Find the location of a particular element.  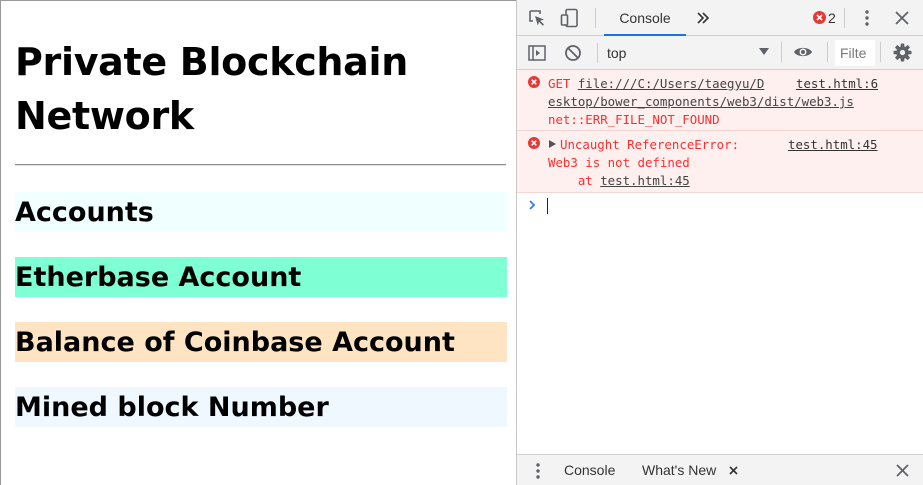

expand-triangle-icon is located at coordinates (552, 144).